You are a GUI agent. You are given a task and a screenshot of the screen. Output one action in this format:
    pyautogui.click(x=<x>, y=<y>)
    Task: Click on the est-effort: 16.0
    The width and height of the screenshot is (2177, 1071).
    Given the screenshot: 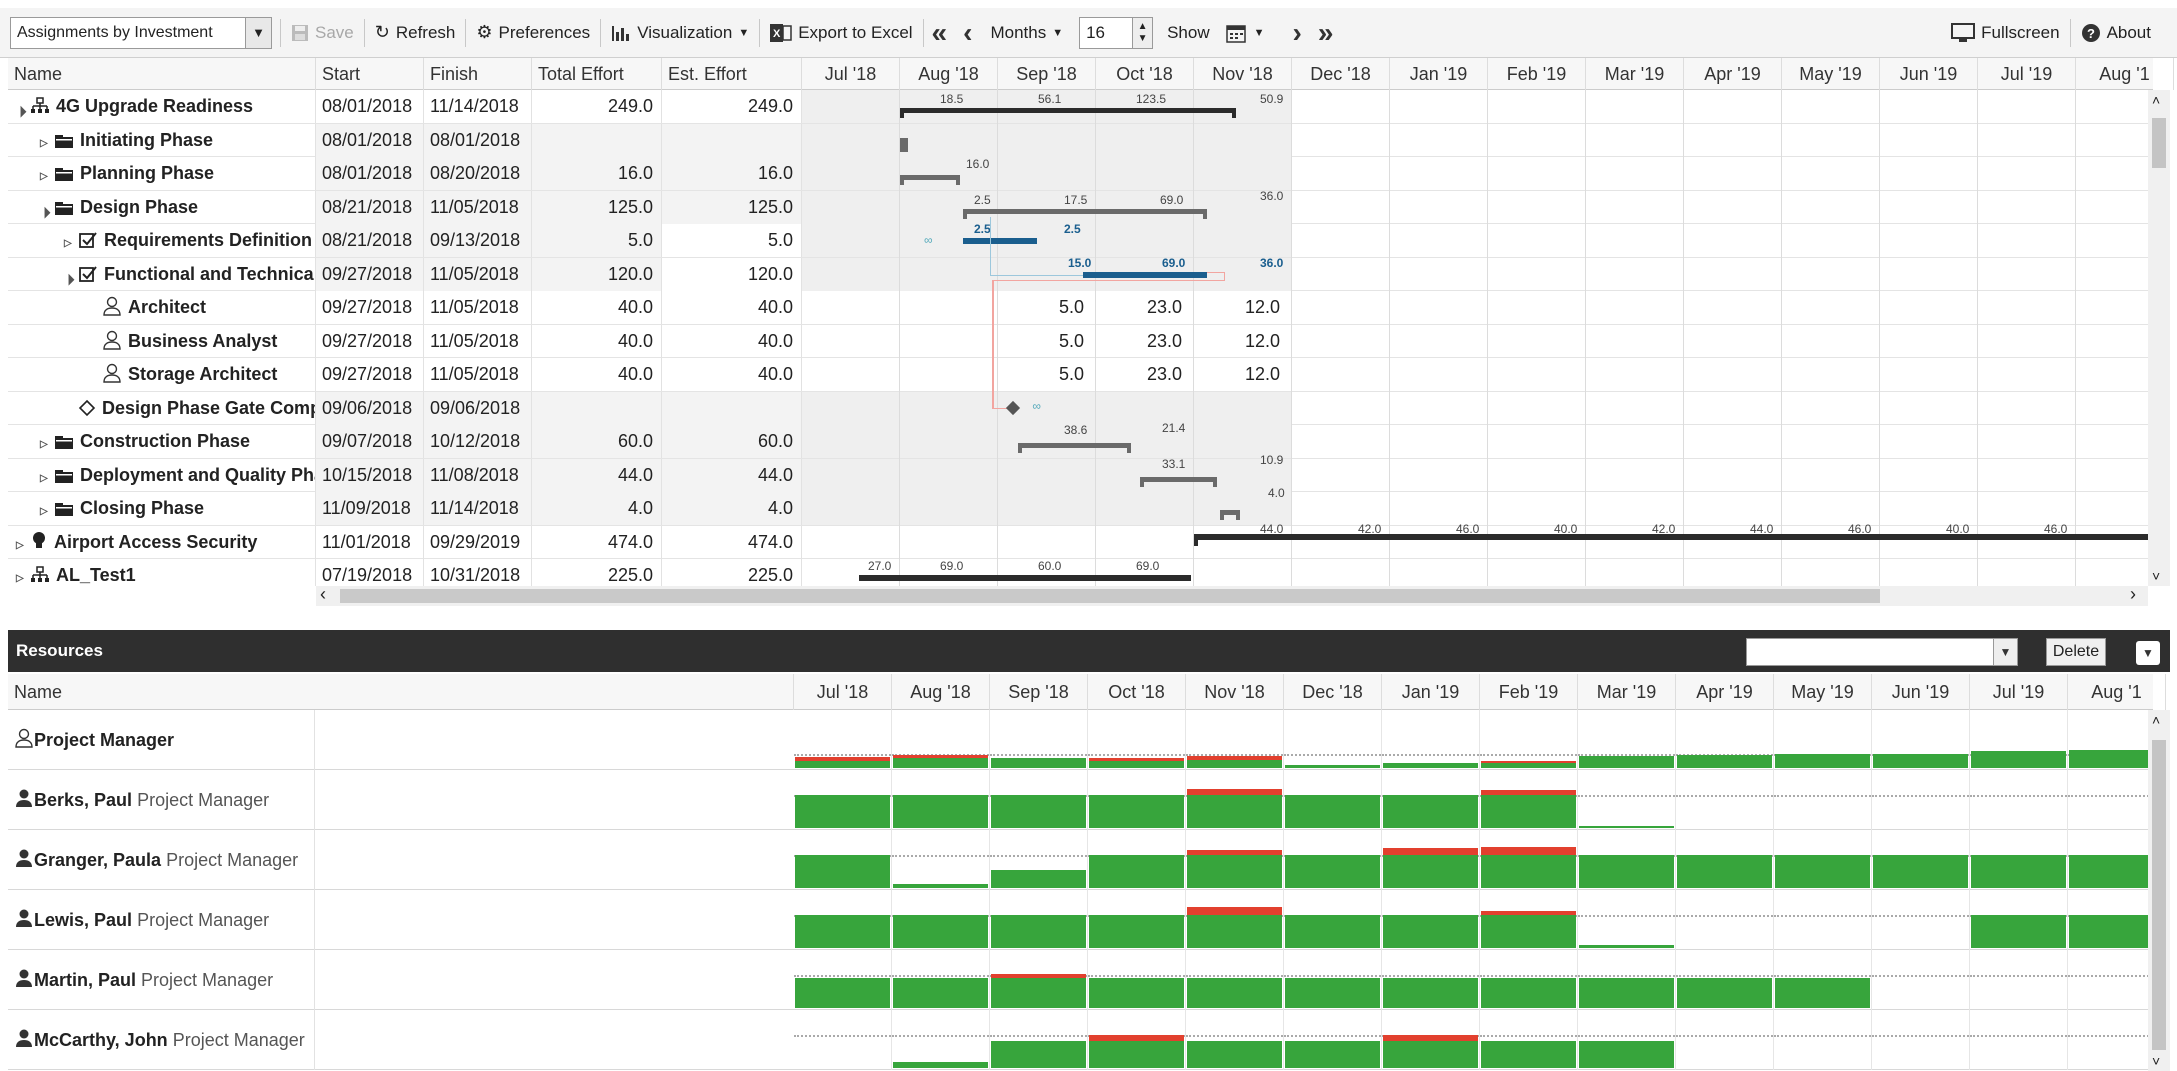 What is the action you would take?
    pyautogui.click(x=732, y=173)
    